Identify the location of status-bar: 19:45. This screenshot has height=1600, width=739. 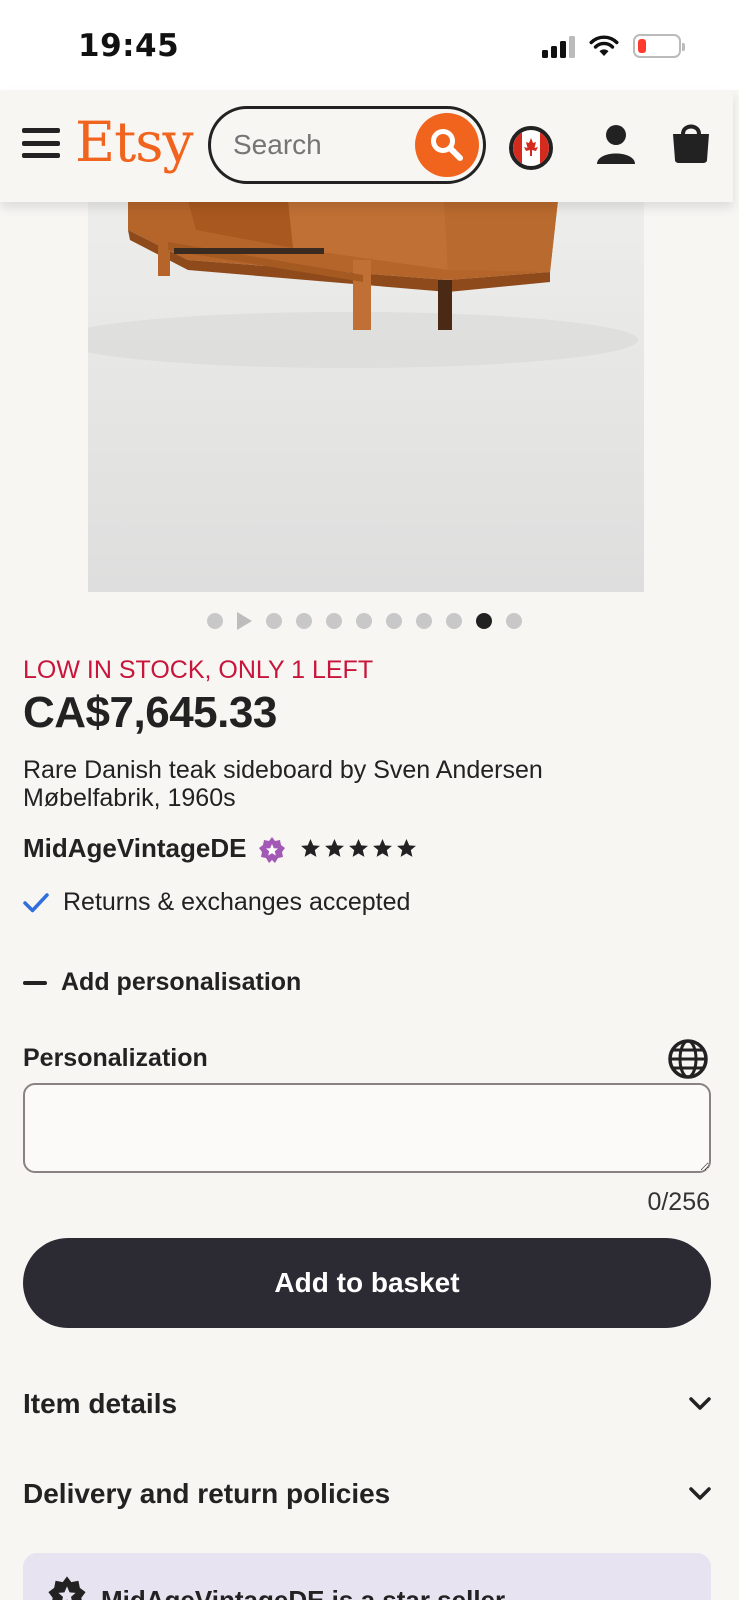
(369, 45).